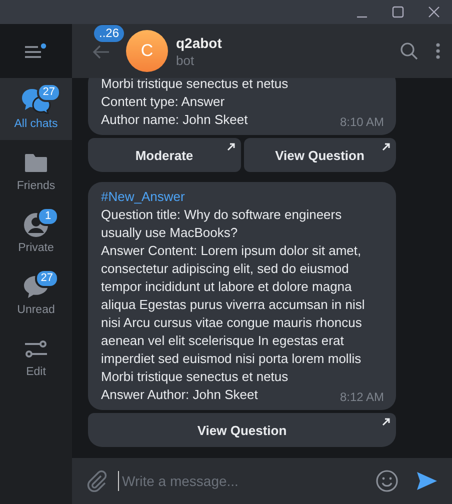 The image size is (452, 504). What do you see at coordinates (362, 397) in the screenshot?
I see `message-time: 8:12 AM` at bounding box center [362, 397].